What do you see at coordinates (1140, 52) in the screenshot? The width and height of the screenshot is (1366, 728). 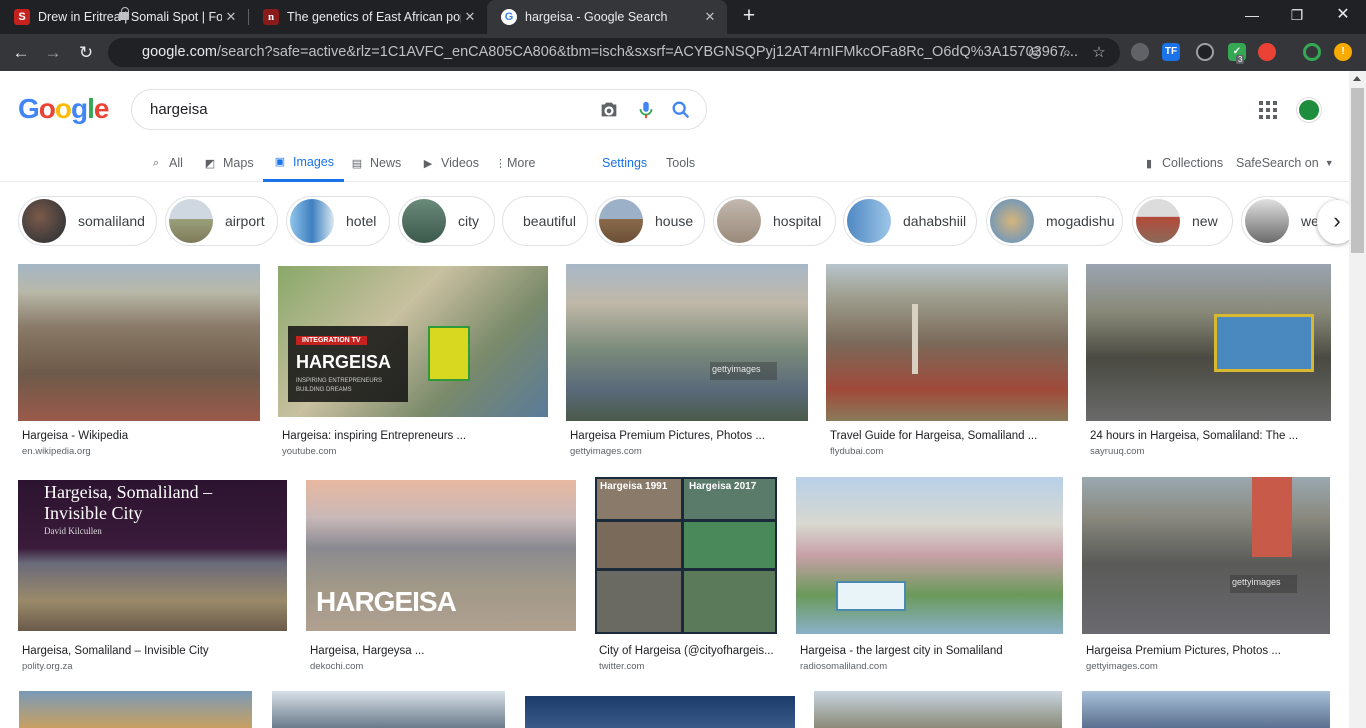 I see `extension-bulb-icon` at bounding box center [1140, 52].